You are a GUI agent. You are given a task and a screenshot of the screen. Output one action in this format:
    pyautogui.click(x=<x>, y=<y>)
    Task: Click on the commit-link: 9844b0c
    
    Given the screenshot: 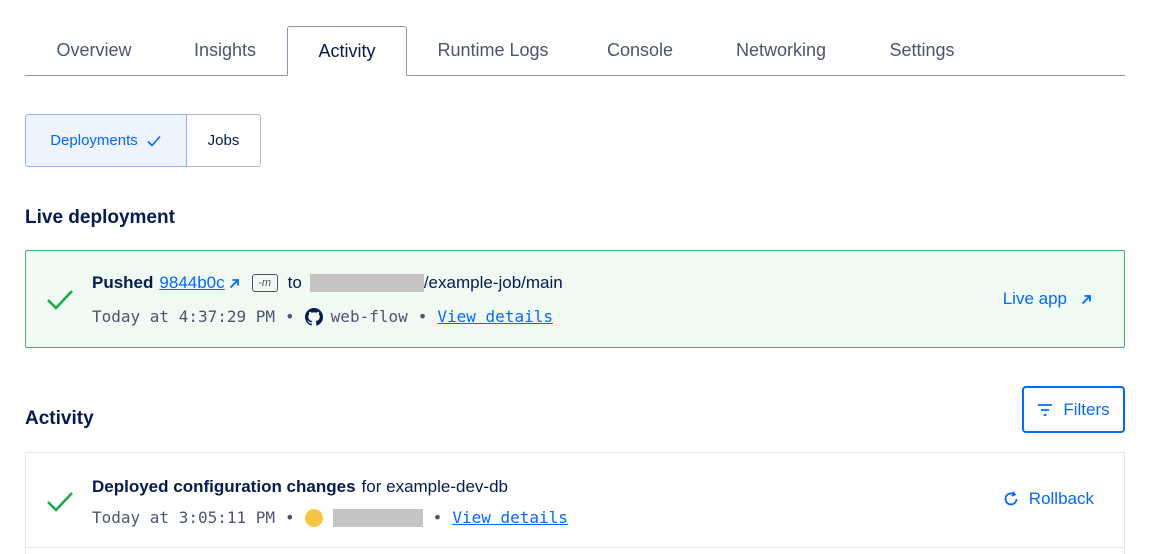 What is the action you would take?
    pyautogui.click(x=191, y=283)
    